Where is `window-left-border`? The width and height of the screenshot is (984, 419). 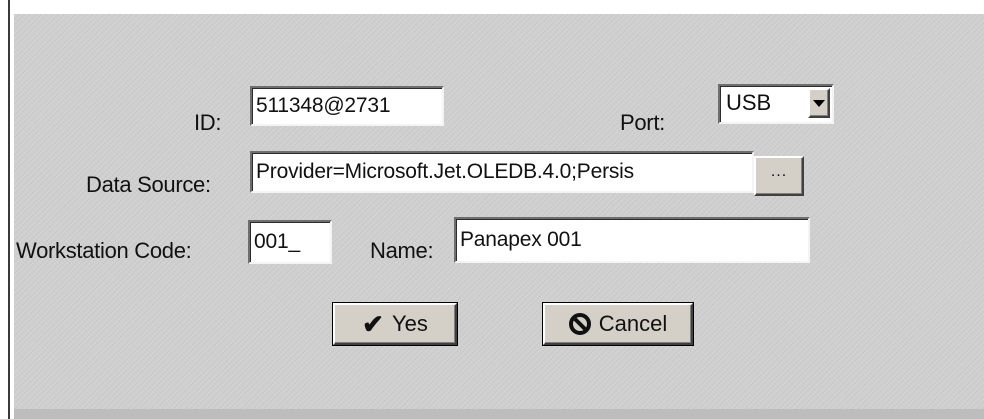
window-left-border is located at coordinates (9, 209).